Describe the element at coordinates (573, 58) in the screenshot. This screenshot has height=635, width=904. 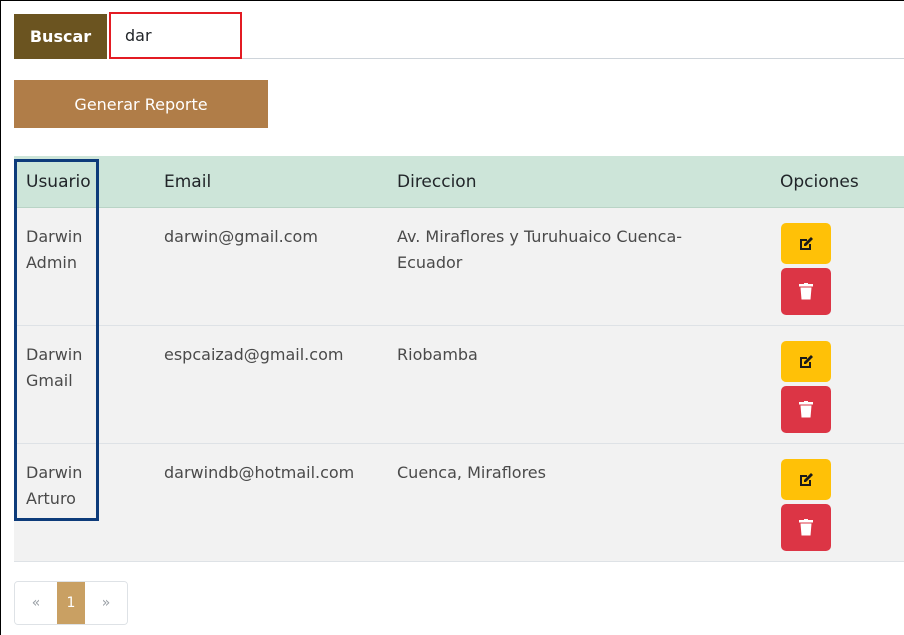
I see `search-underline` at that location.